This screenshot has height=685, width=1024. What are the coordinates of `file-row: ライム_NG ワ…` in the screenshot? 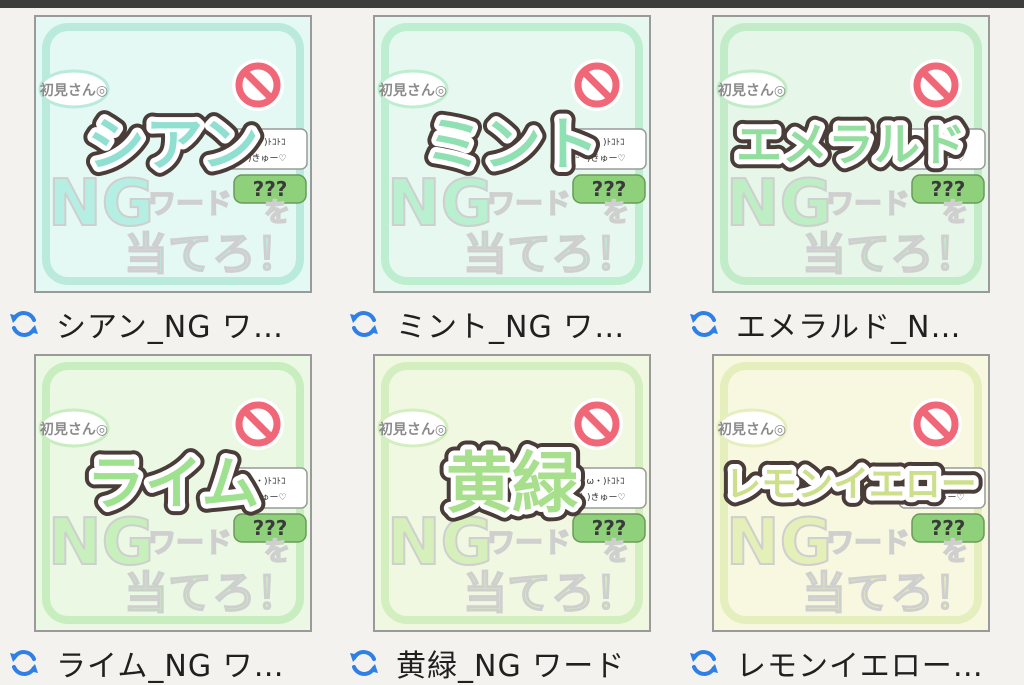 It's located at (145, 664).